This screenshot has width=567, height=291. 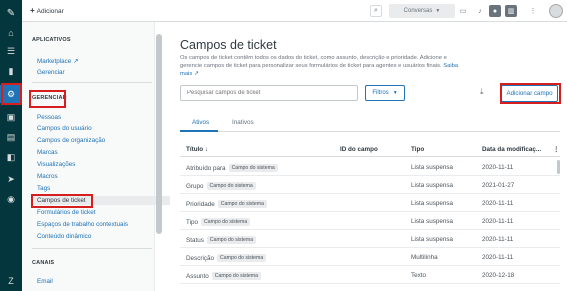 I want to click on nav-ticket-forms: Formulários de ticket, so click(x=66, y=212).